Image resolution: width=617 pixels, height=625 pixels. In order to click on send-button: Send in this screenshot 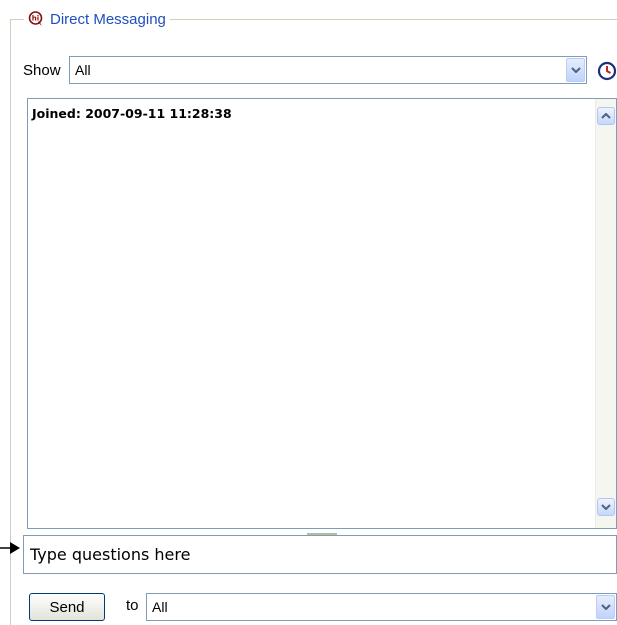, I will do `click(67, 607)`.